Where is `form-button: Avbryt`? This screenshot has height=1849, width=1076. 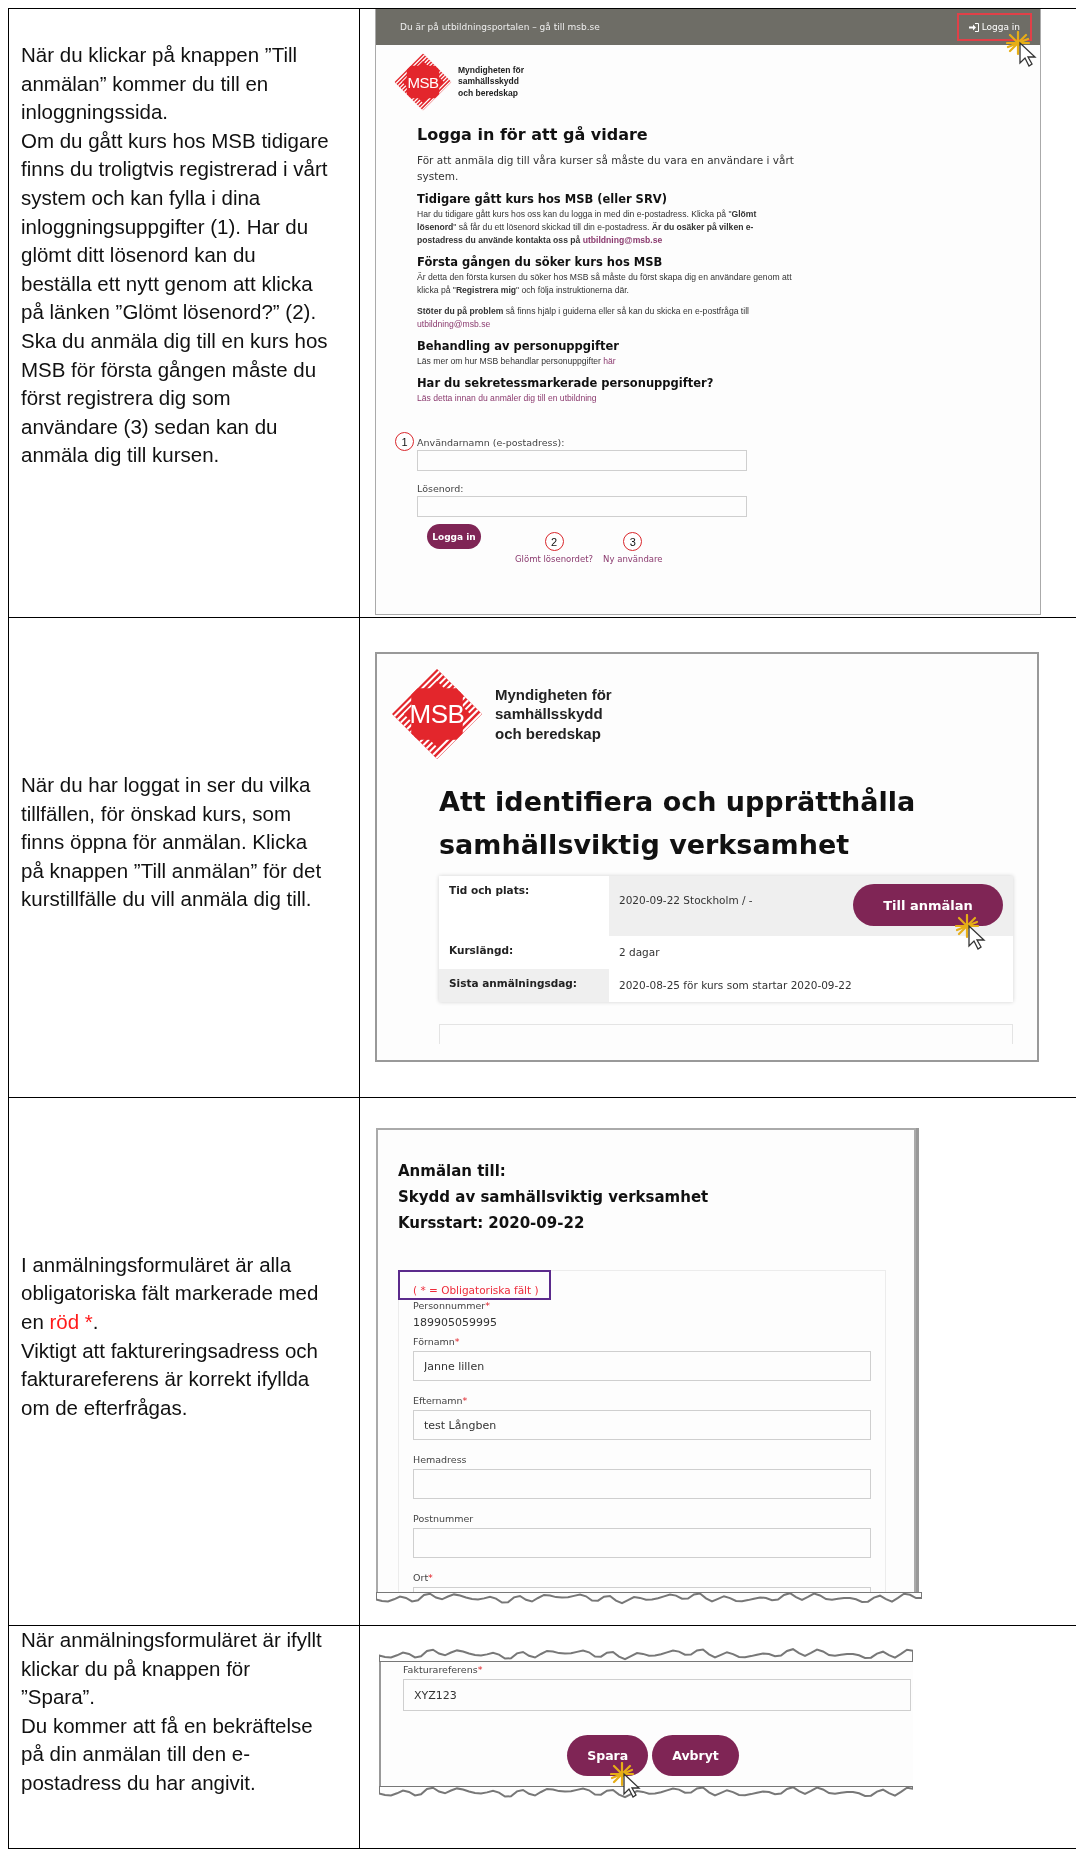
form-button: Avbryt is located at coordinates (695, 1755).